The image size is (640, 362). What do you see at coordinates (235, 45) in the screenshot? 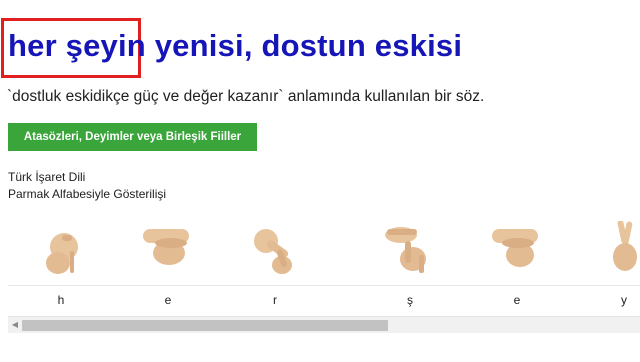
I see `page-title: her şeyin yenisi, dostun eskisi` at bounding box center [235, 45].